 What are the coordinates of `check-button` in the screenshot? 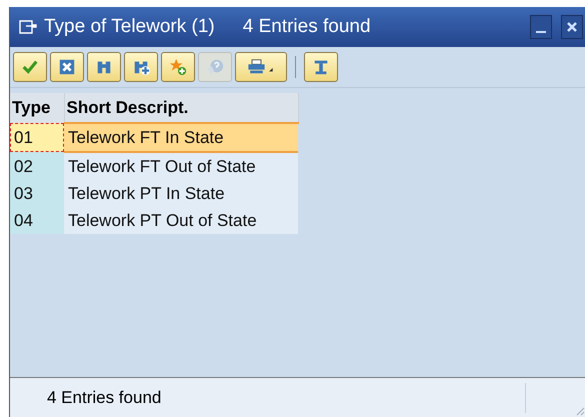 It's located at (30, 67).